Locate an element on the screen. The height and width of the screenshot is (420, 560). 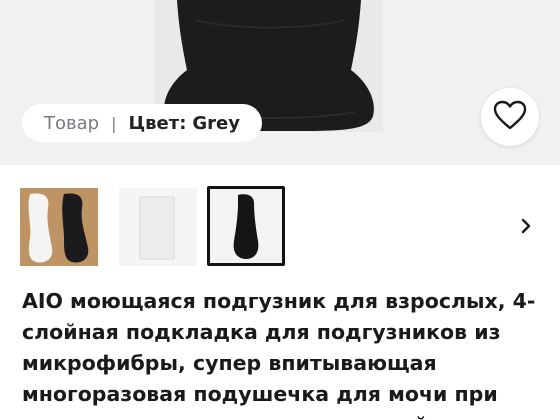
product-label: Товар is located at coordinates (72, 123).